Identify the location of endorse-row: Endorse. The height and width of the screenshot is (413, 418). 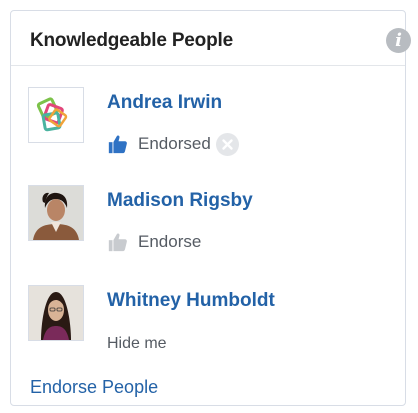
(154, 242).